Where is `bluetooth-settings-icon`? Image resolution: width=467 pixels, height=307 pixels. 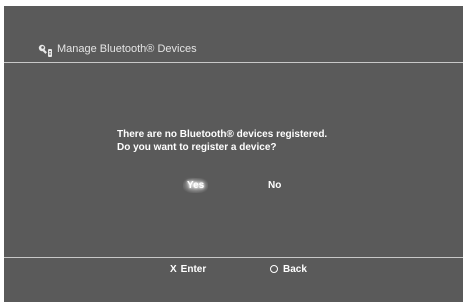
bluetooth-settings-icon is located at coordinates (46, 51).